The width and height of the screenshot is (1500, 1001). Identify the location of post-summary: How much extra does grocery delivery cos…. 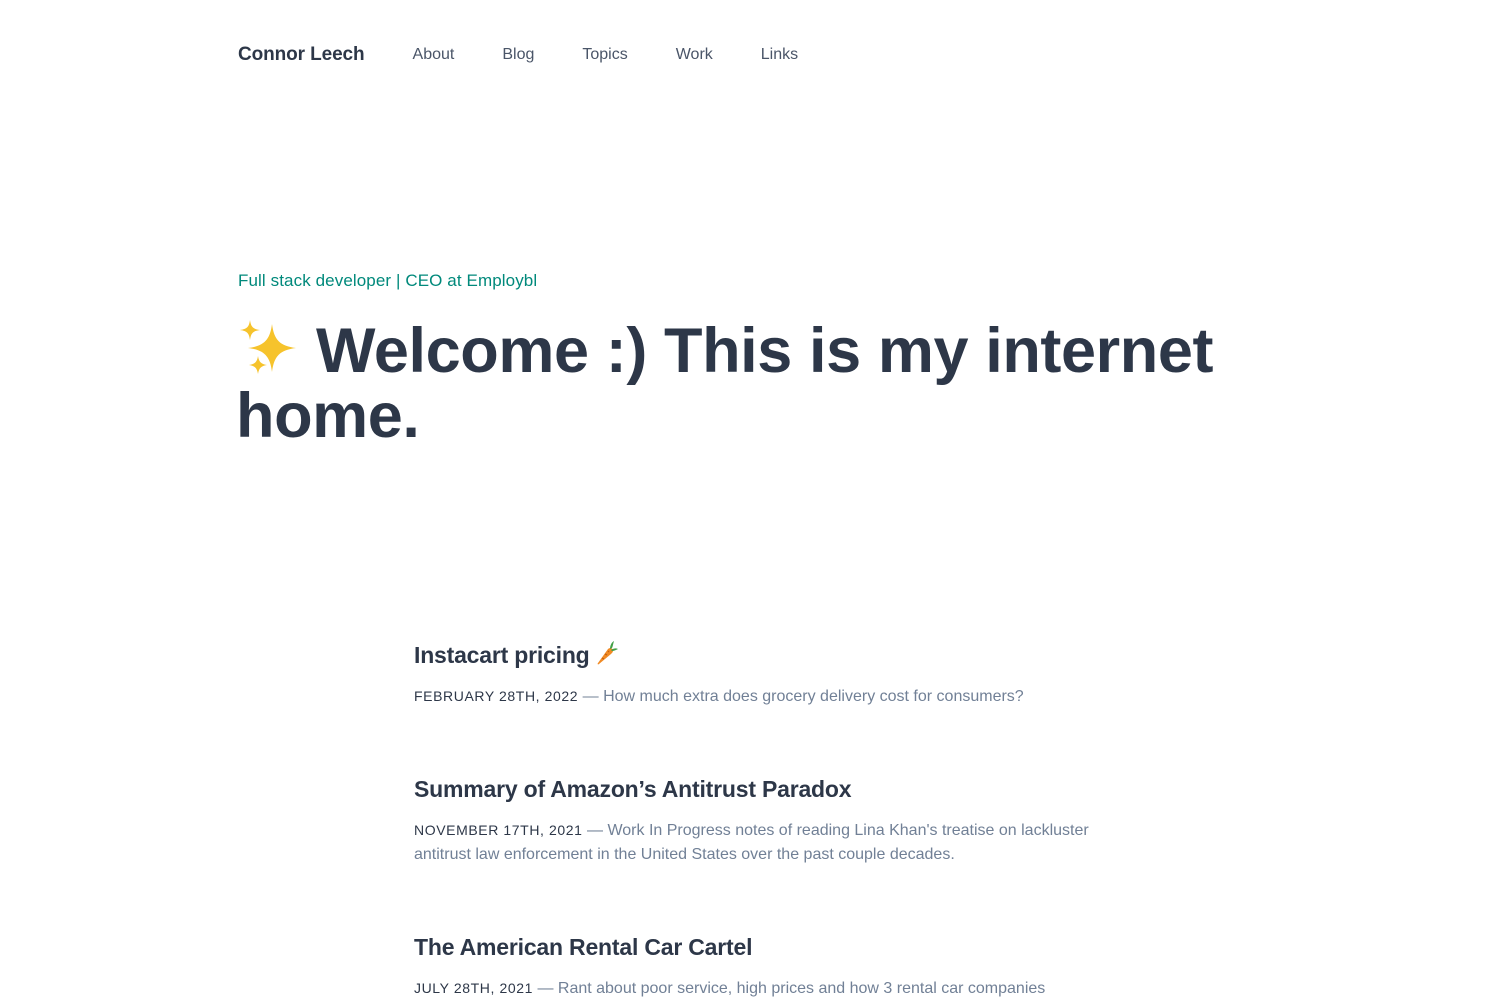
(813, 696).